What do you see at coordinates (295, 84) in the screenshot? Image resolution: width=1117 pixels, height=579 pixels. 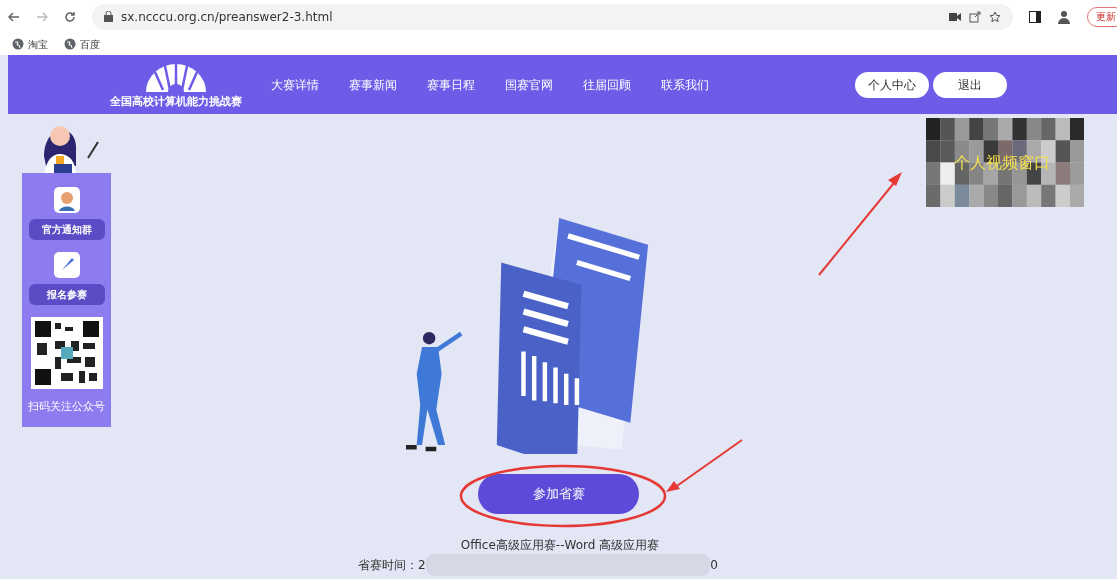 I see `nav-link: 大赛详情` at bounding box center [295, 84].